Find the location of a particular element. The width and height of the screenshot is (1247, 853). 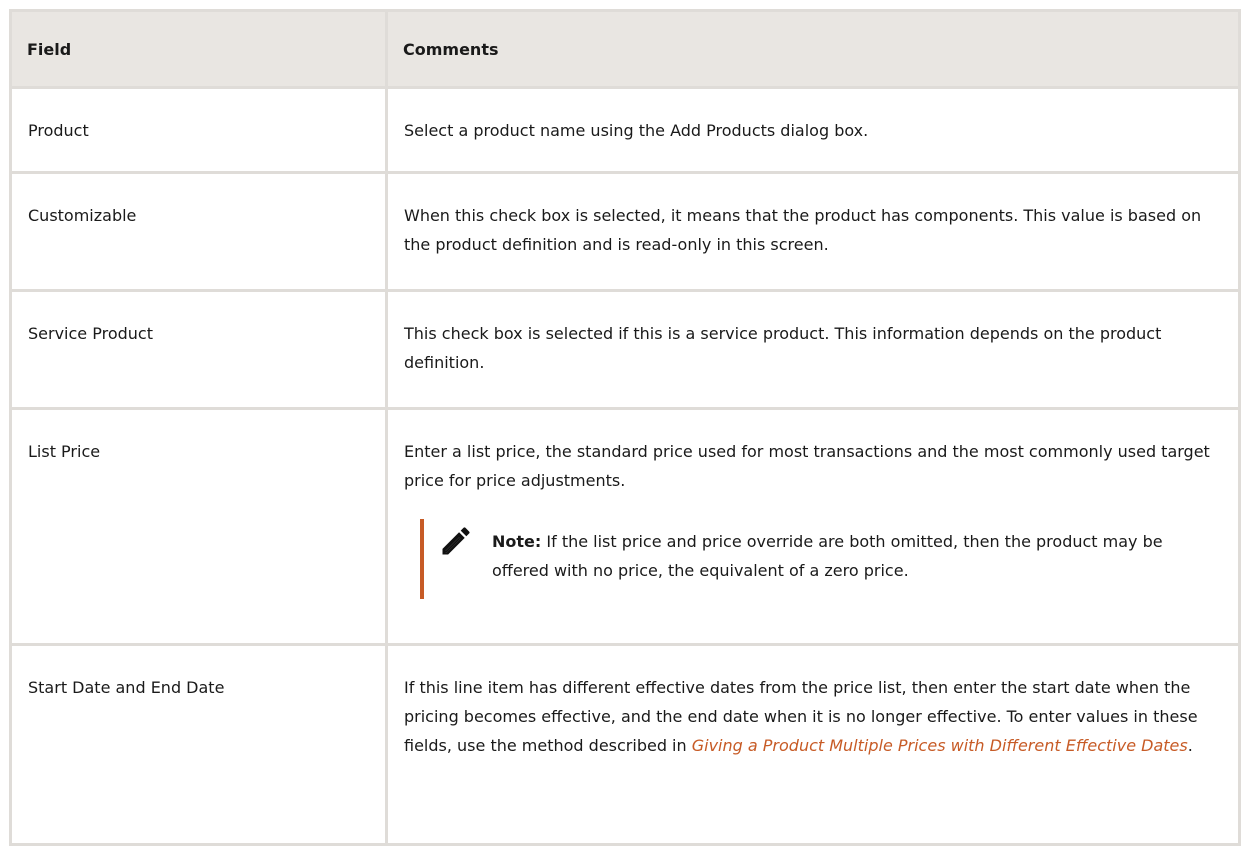

pencil-icon is located at coordinates (456, 541).